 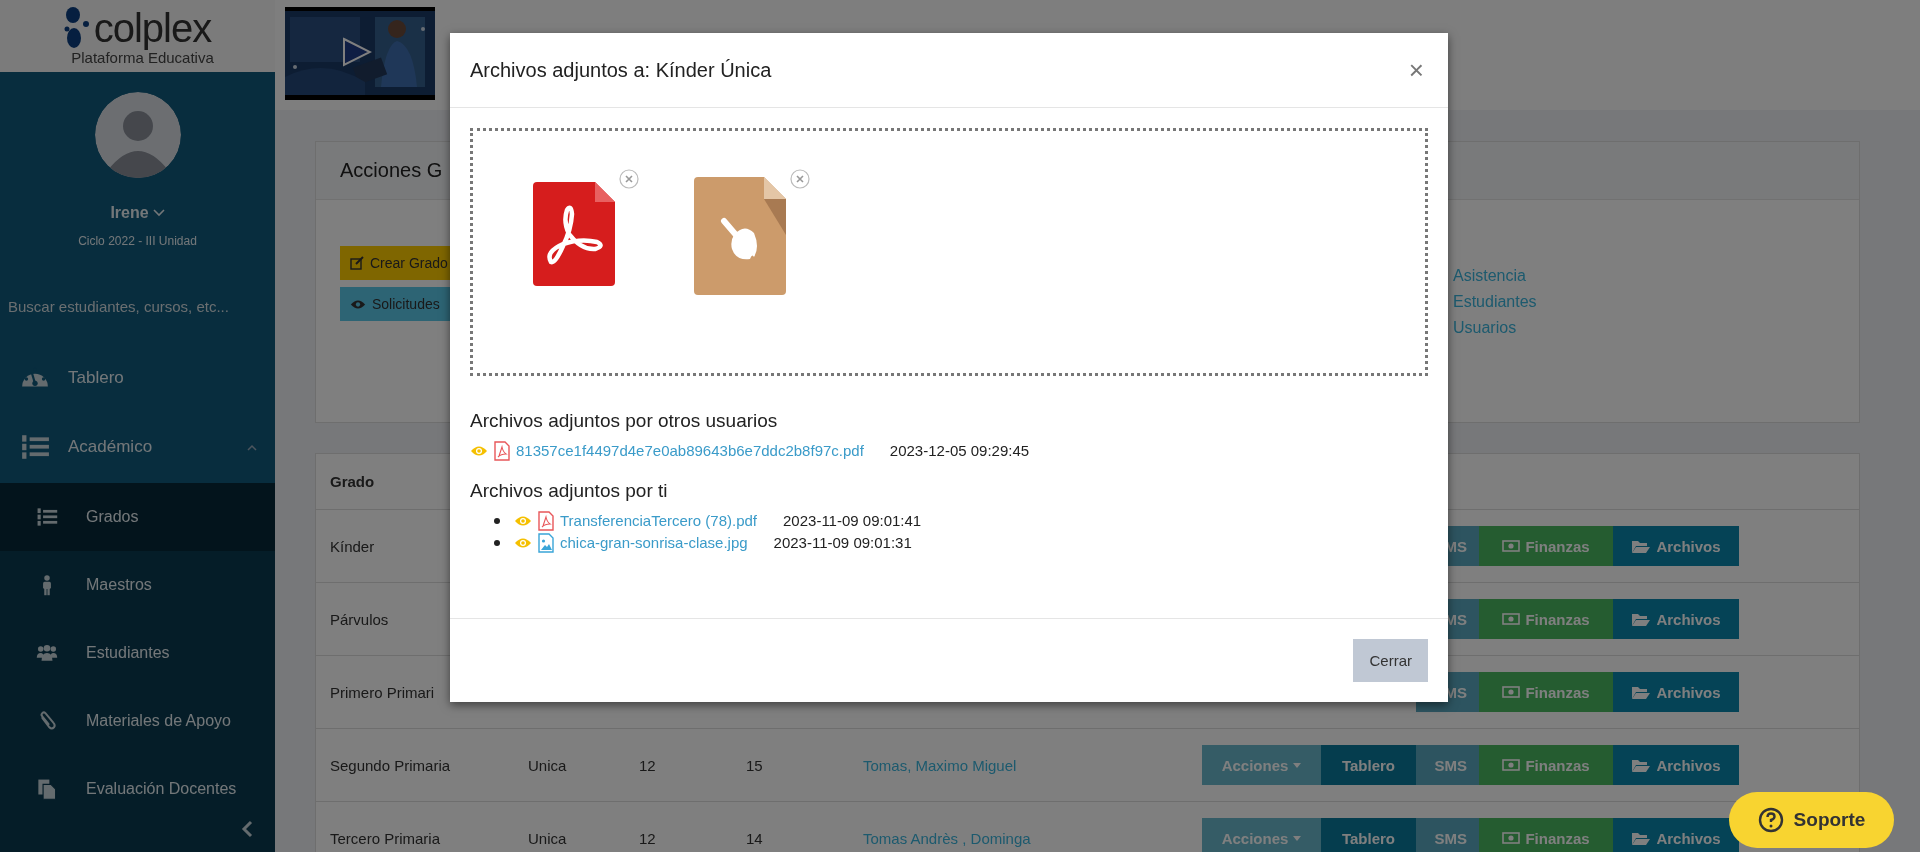 What do you see at coordinates (47, 789) in the screenshot?
I see `documents-icon` at bounding box center [47, 789].